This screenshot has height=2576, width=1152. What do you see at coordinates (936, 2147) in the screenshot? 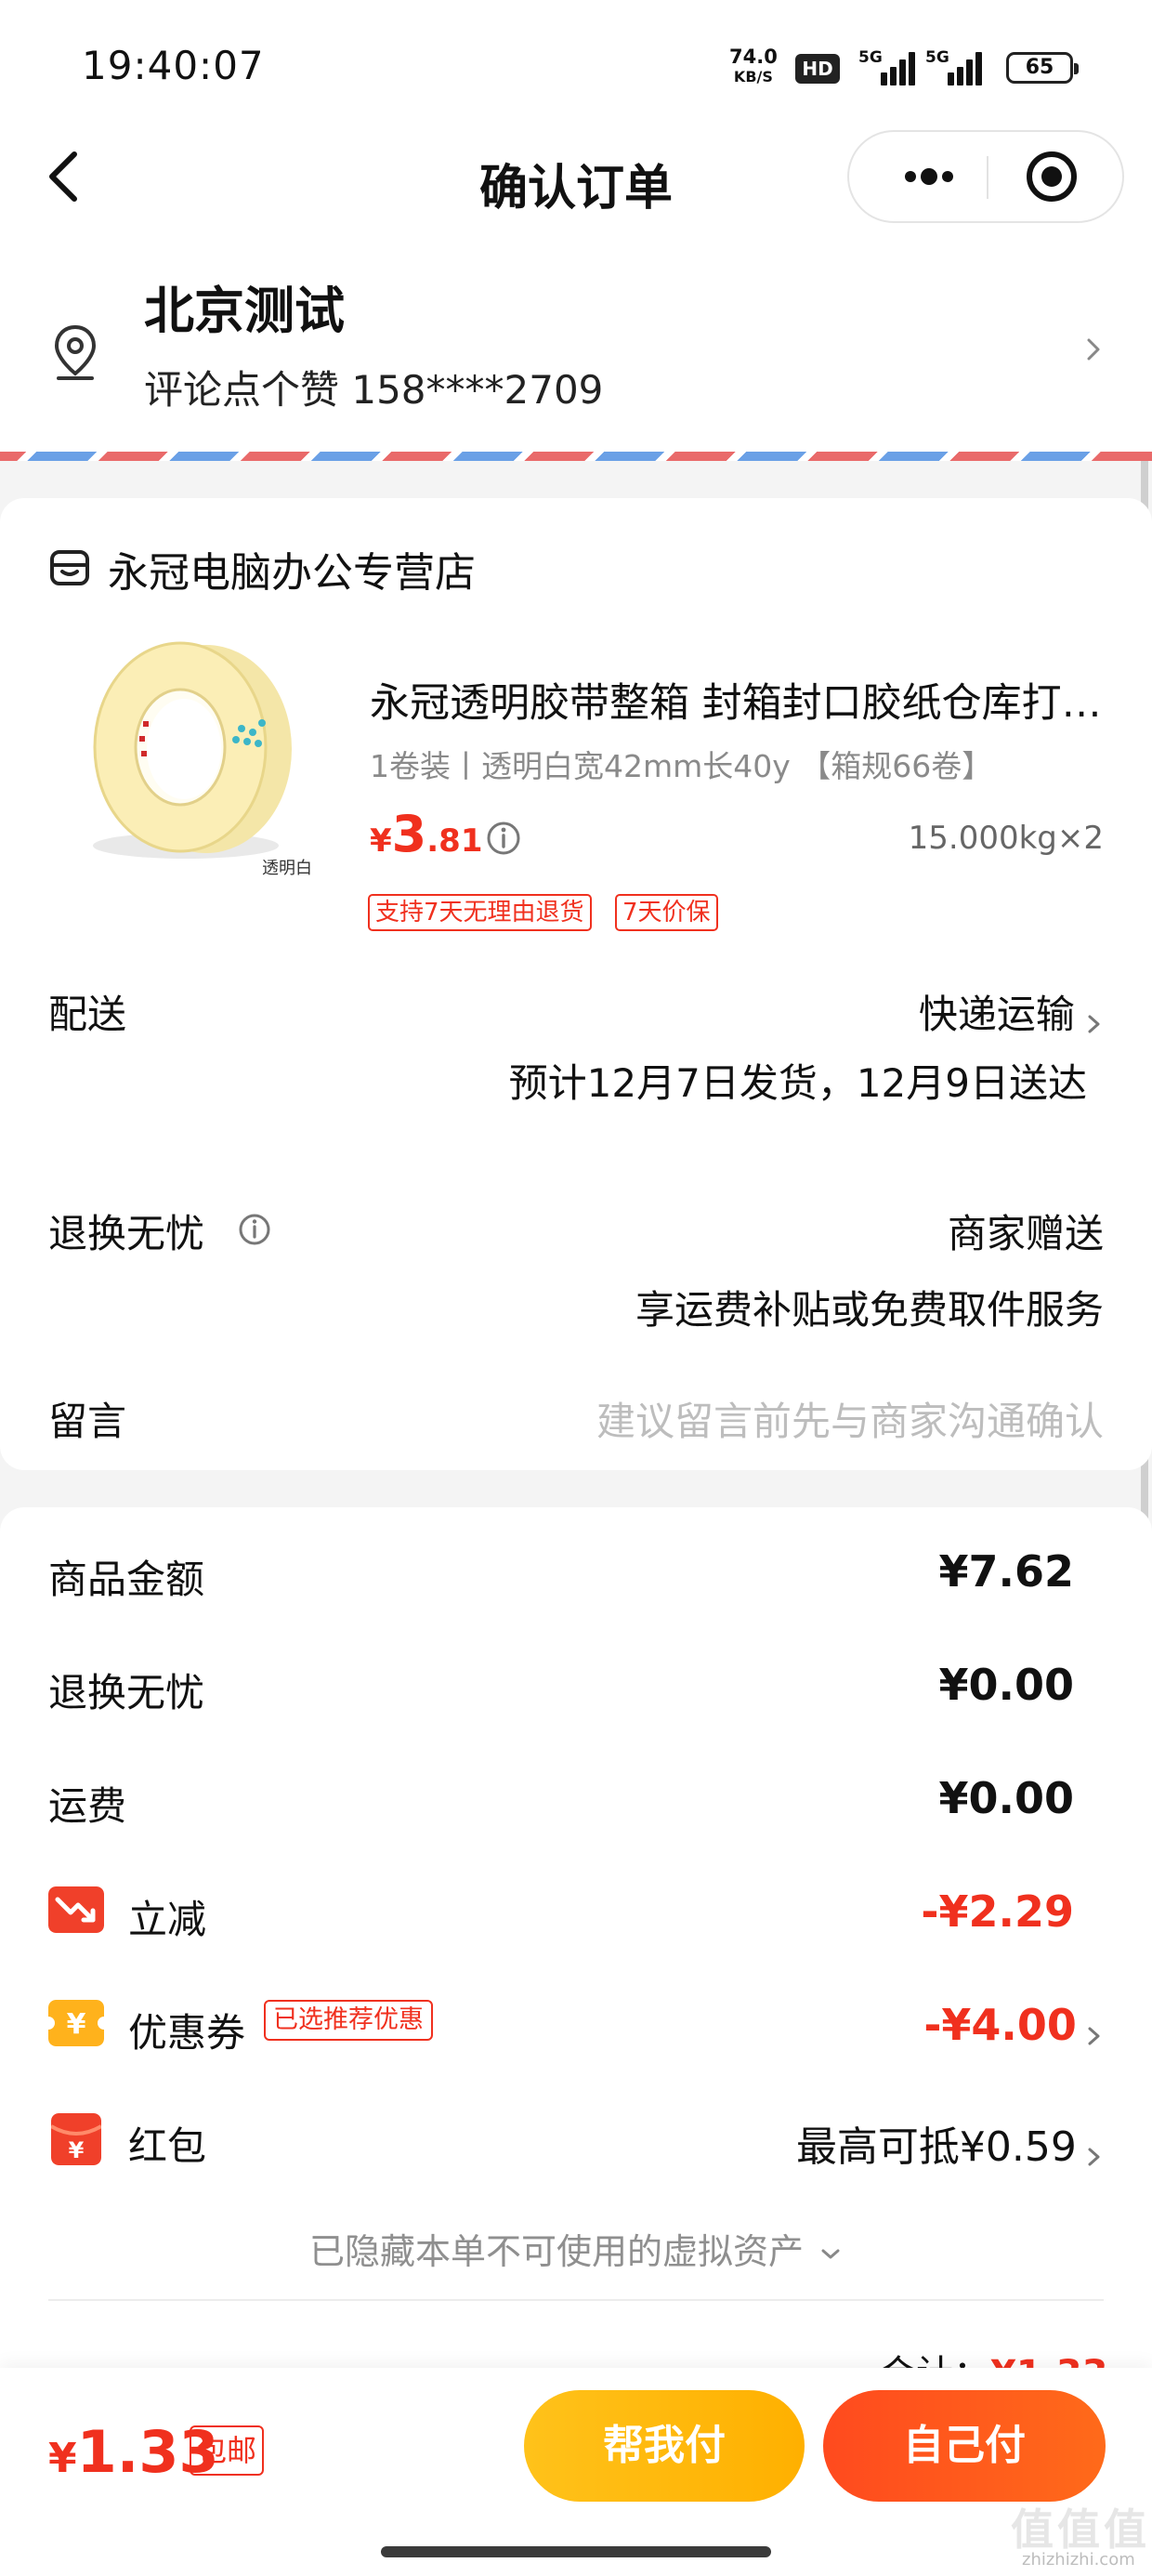
I see `red-packet-value: 最高可抵¥0.59` at bounding box center [936, 2147].